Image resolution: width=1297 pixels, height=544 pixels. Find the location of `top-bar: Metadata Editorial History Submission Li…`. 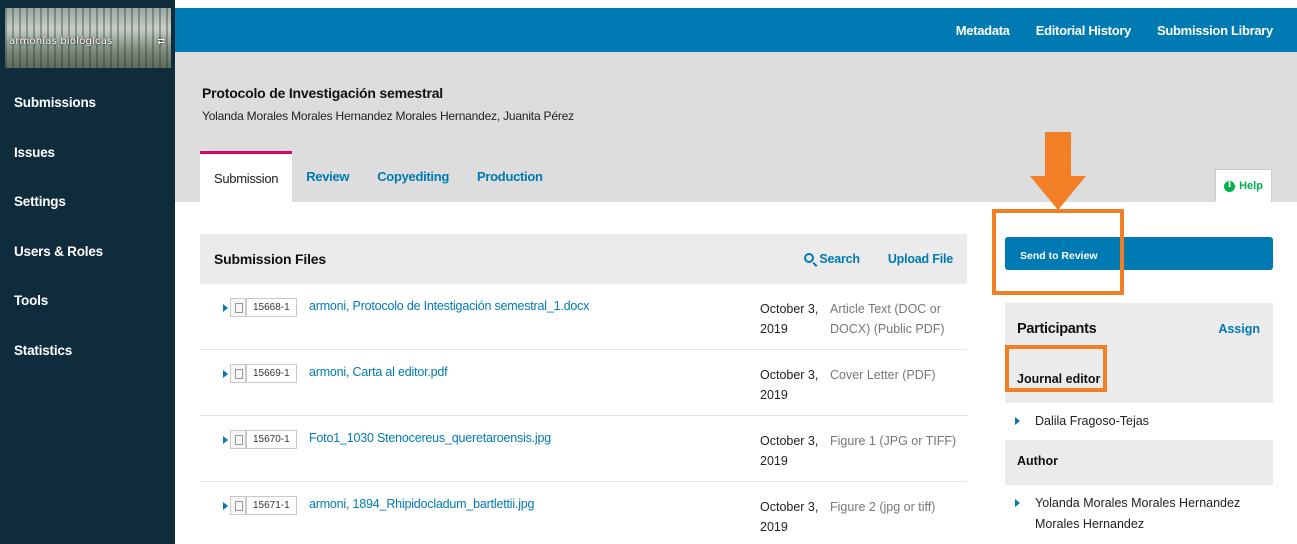

top-bar: Metadata Editorial History Submission Li… is located at coordinates (736, 30).